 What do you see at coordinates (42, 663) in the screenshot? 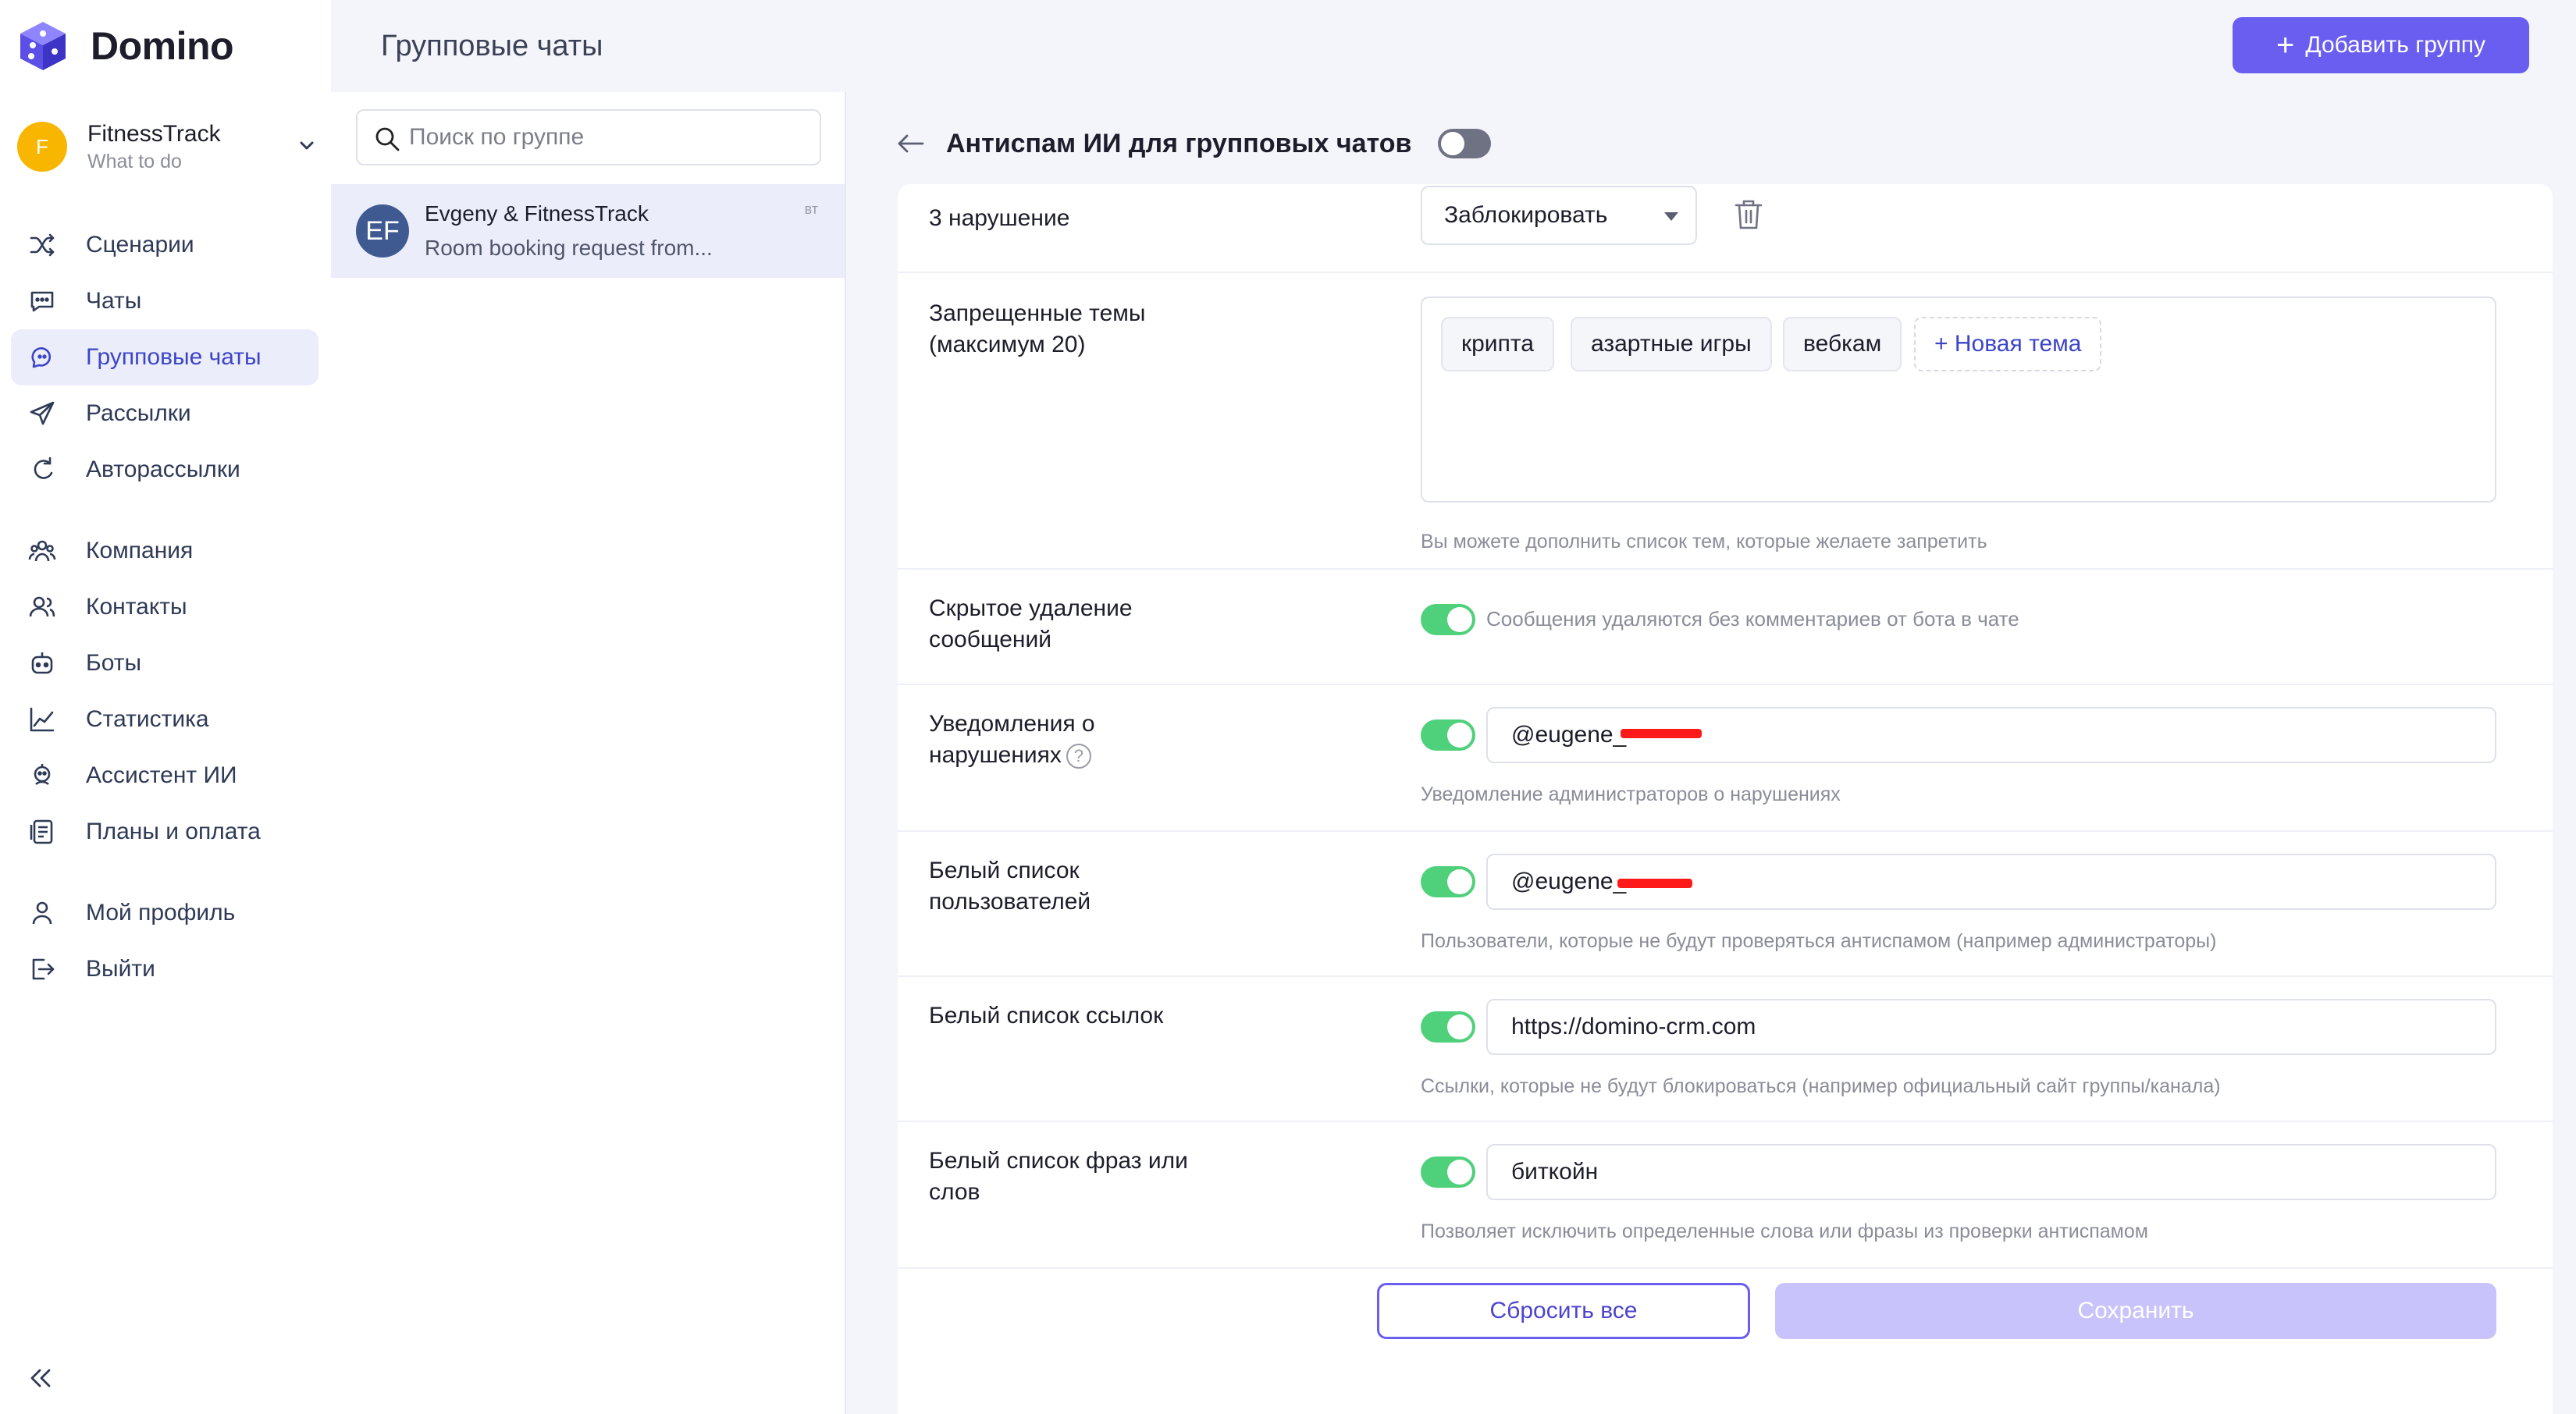
I see `bot-icon` at bounding box center [42, 663].